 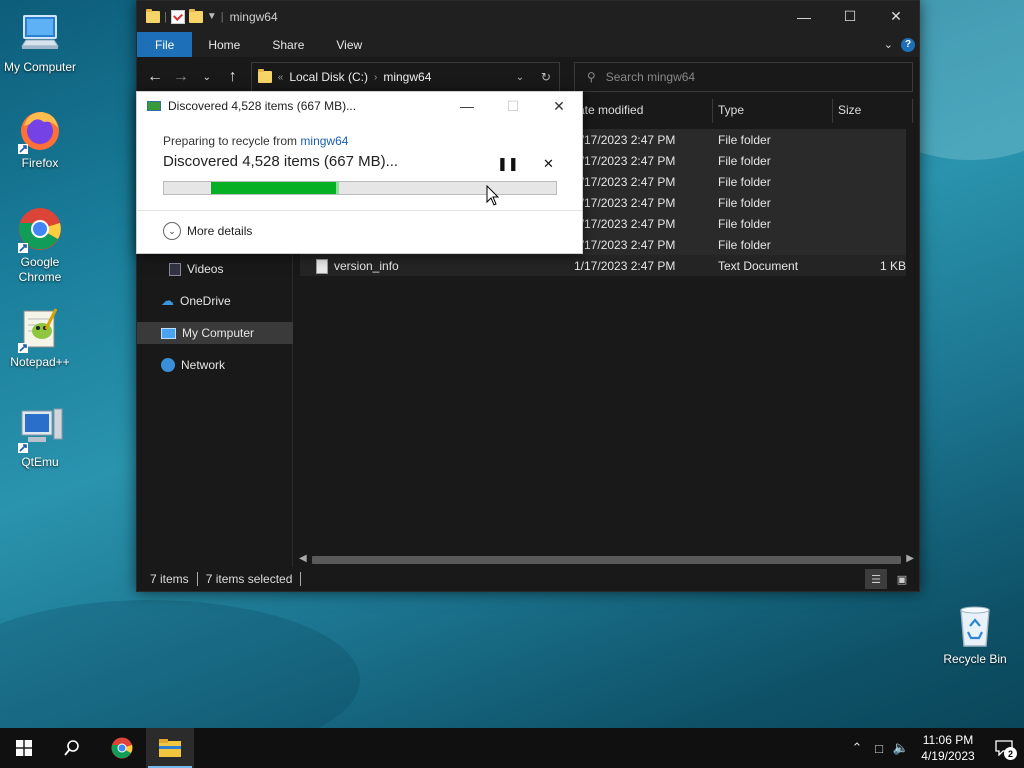 I want to click on desktop-icon-recycle-bin: Recycle Bin, so click(x=975, y=634).